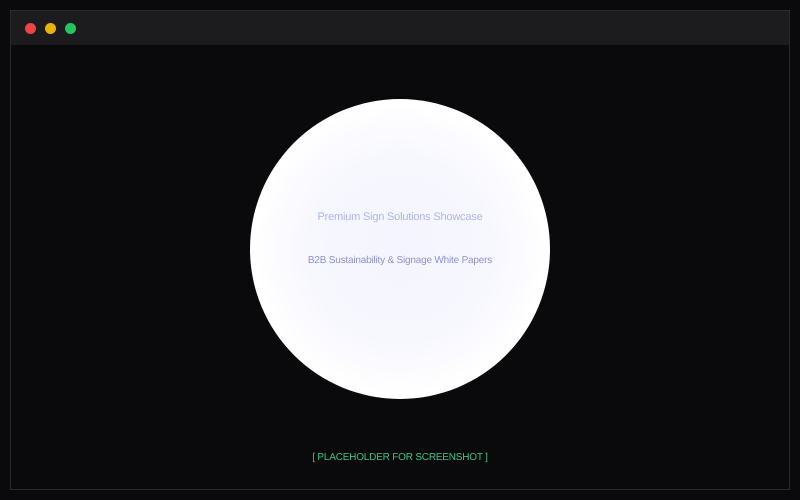 The image size is (800, 500). Describe the element at coordinates (400, 260) in the screenshot. I see `hero-subtitle: B2B Sustainability & Signage White Papers` at that location.